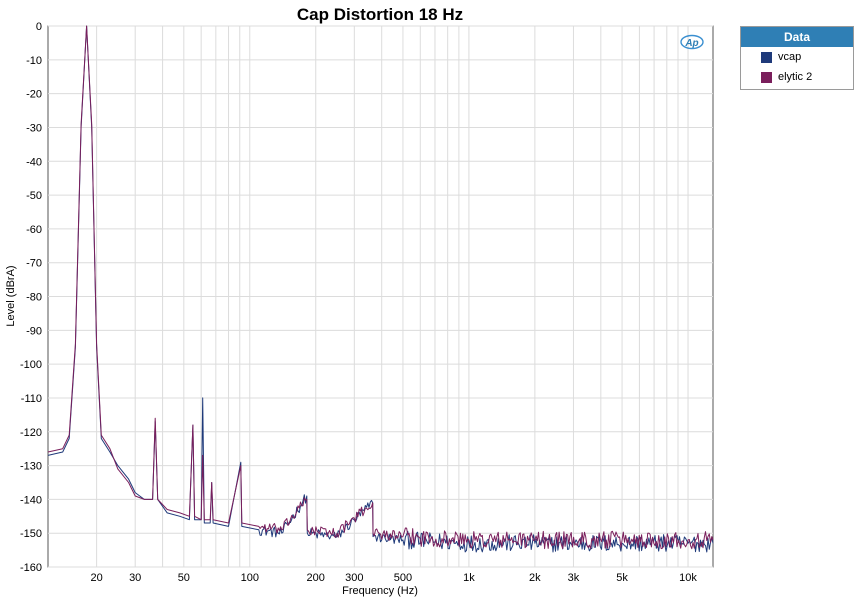 The width and height of the screenshot is (860, 600). What do you see at coordinates (34, 298) in the screenshot?
I see `y-tick-label: -80` at bounding box center [34, 298].